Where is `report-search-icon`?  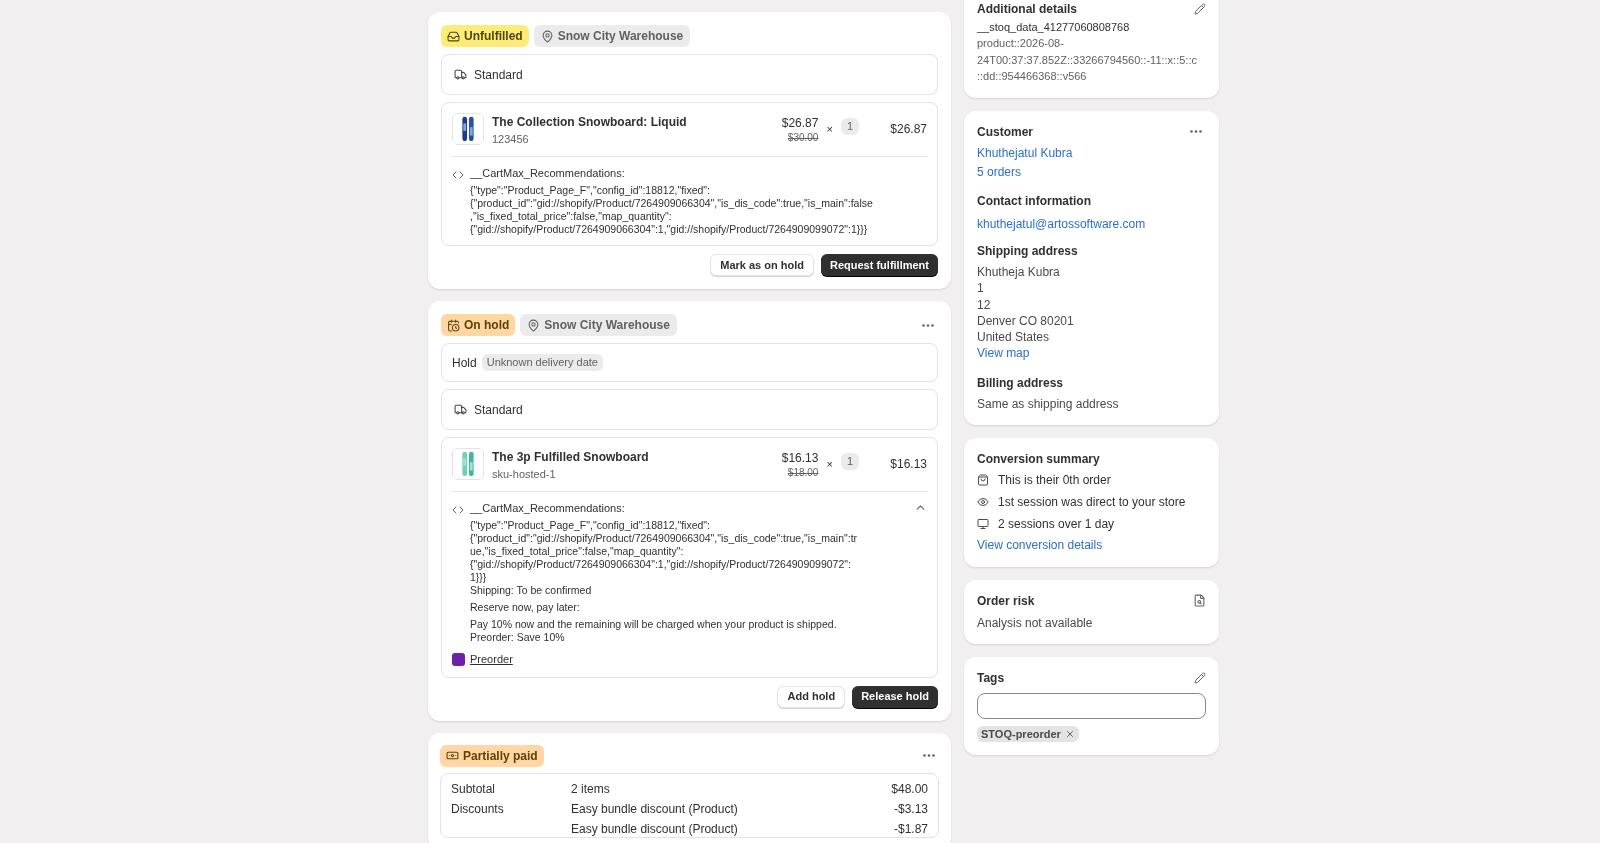 report-search-icon is located at coordinates (1199, 601).